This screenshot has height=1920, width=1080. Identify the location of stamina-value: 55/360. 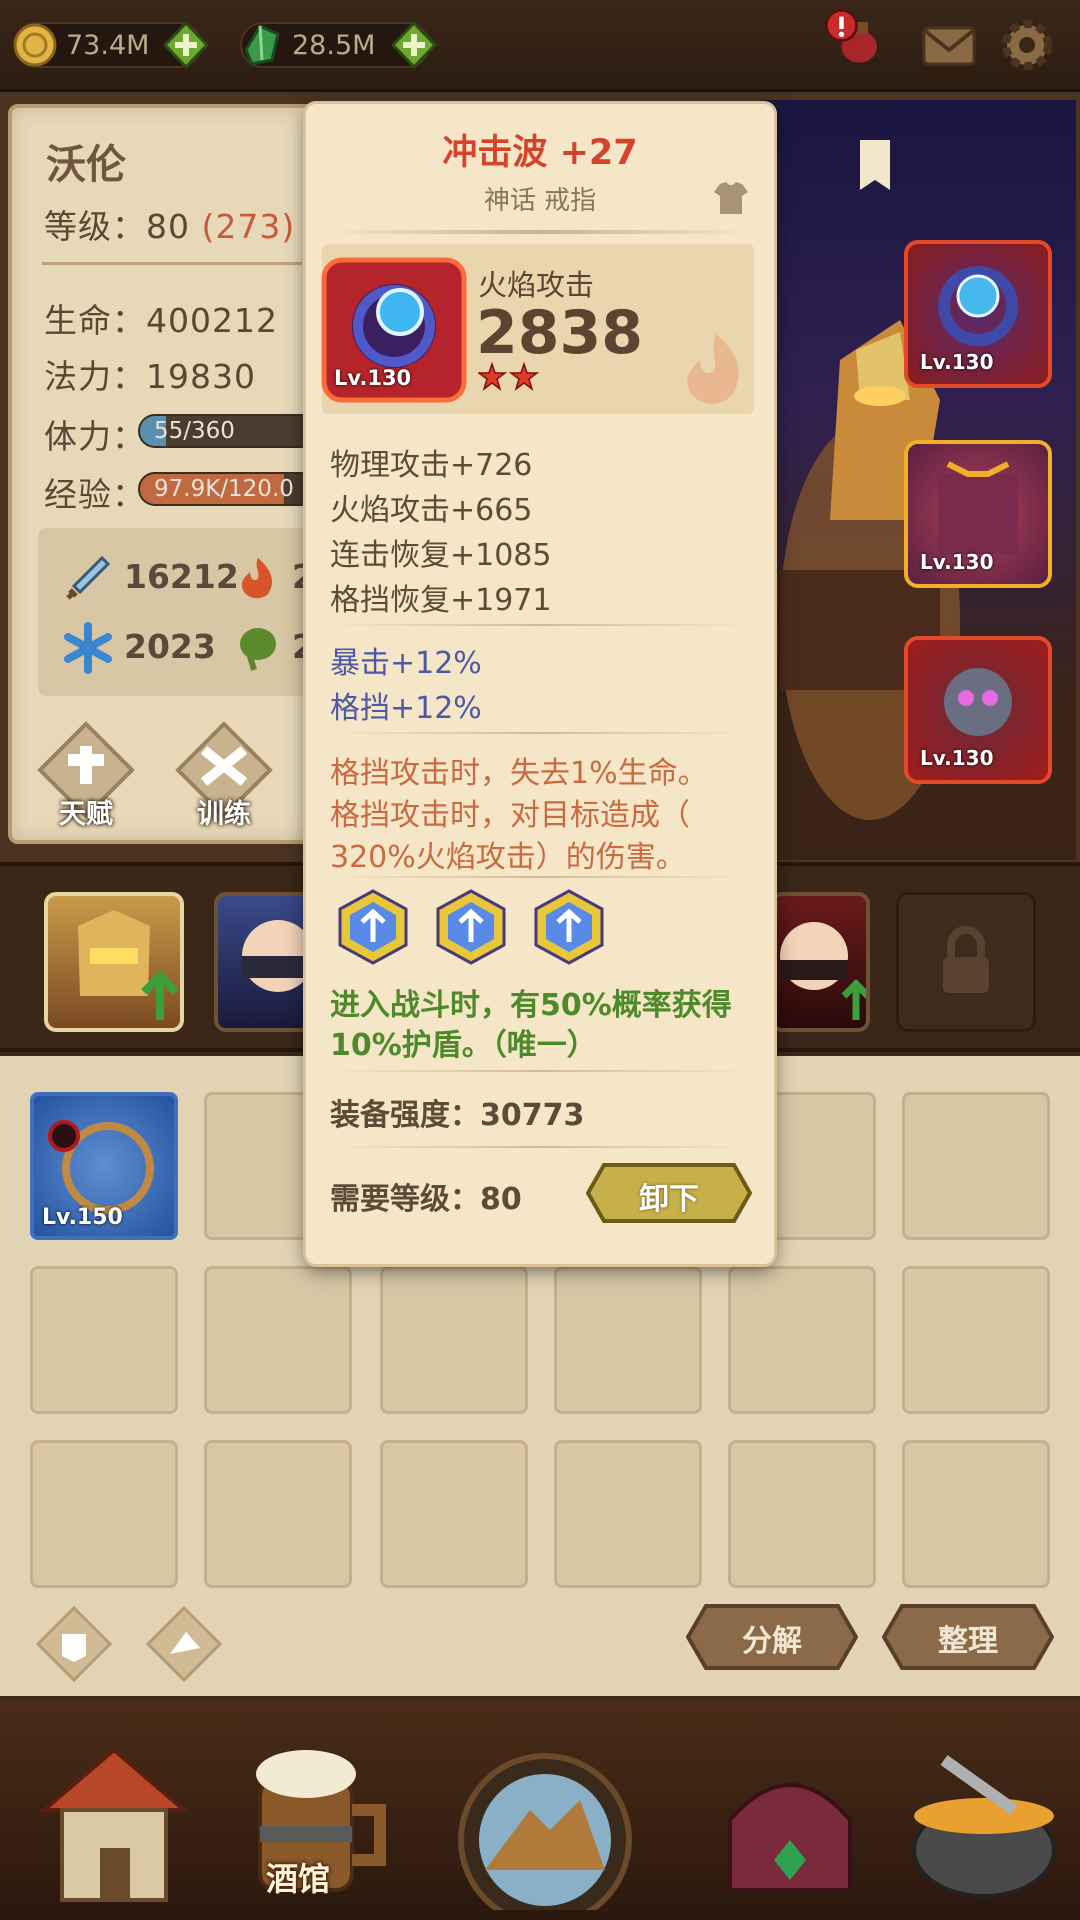
(194, 431).